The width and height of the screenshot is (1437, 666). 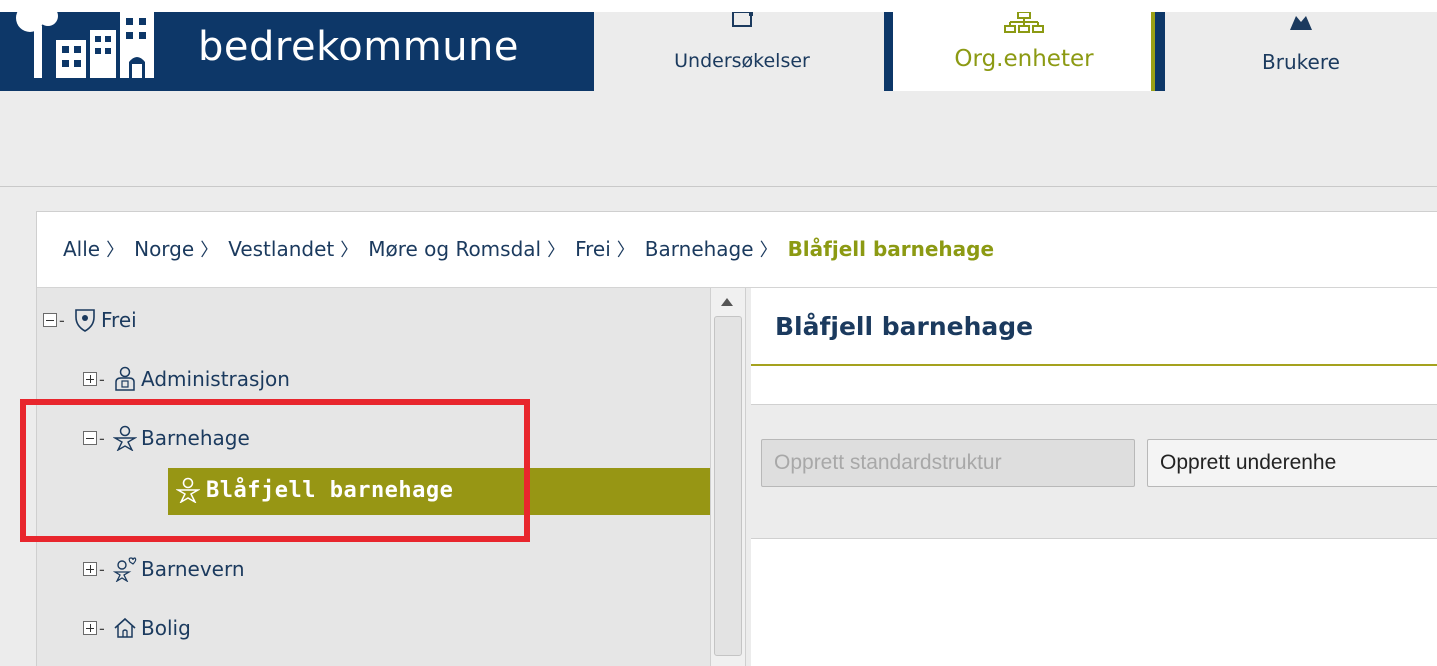 I want to click on title-underline, so click(x=1094, y=365).